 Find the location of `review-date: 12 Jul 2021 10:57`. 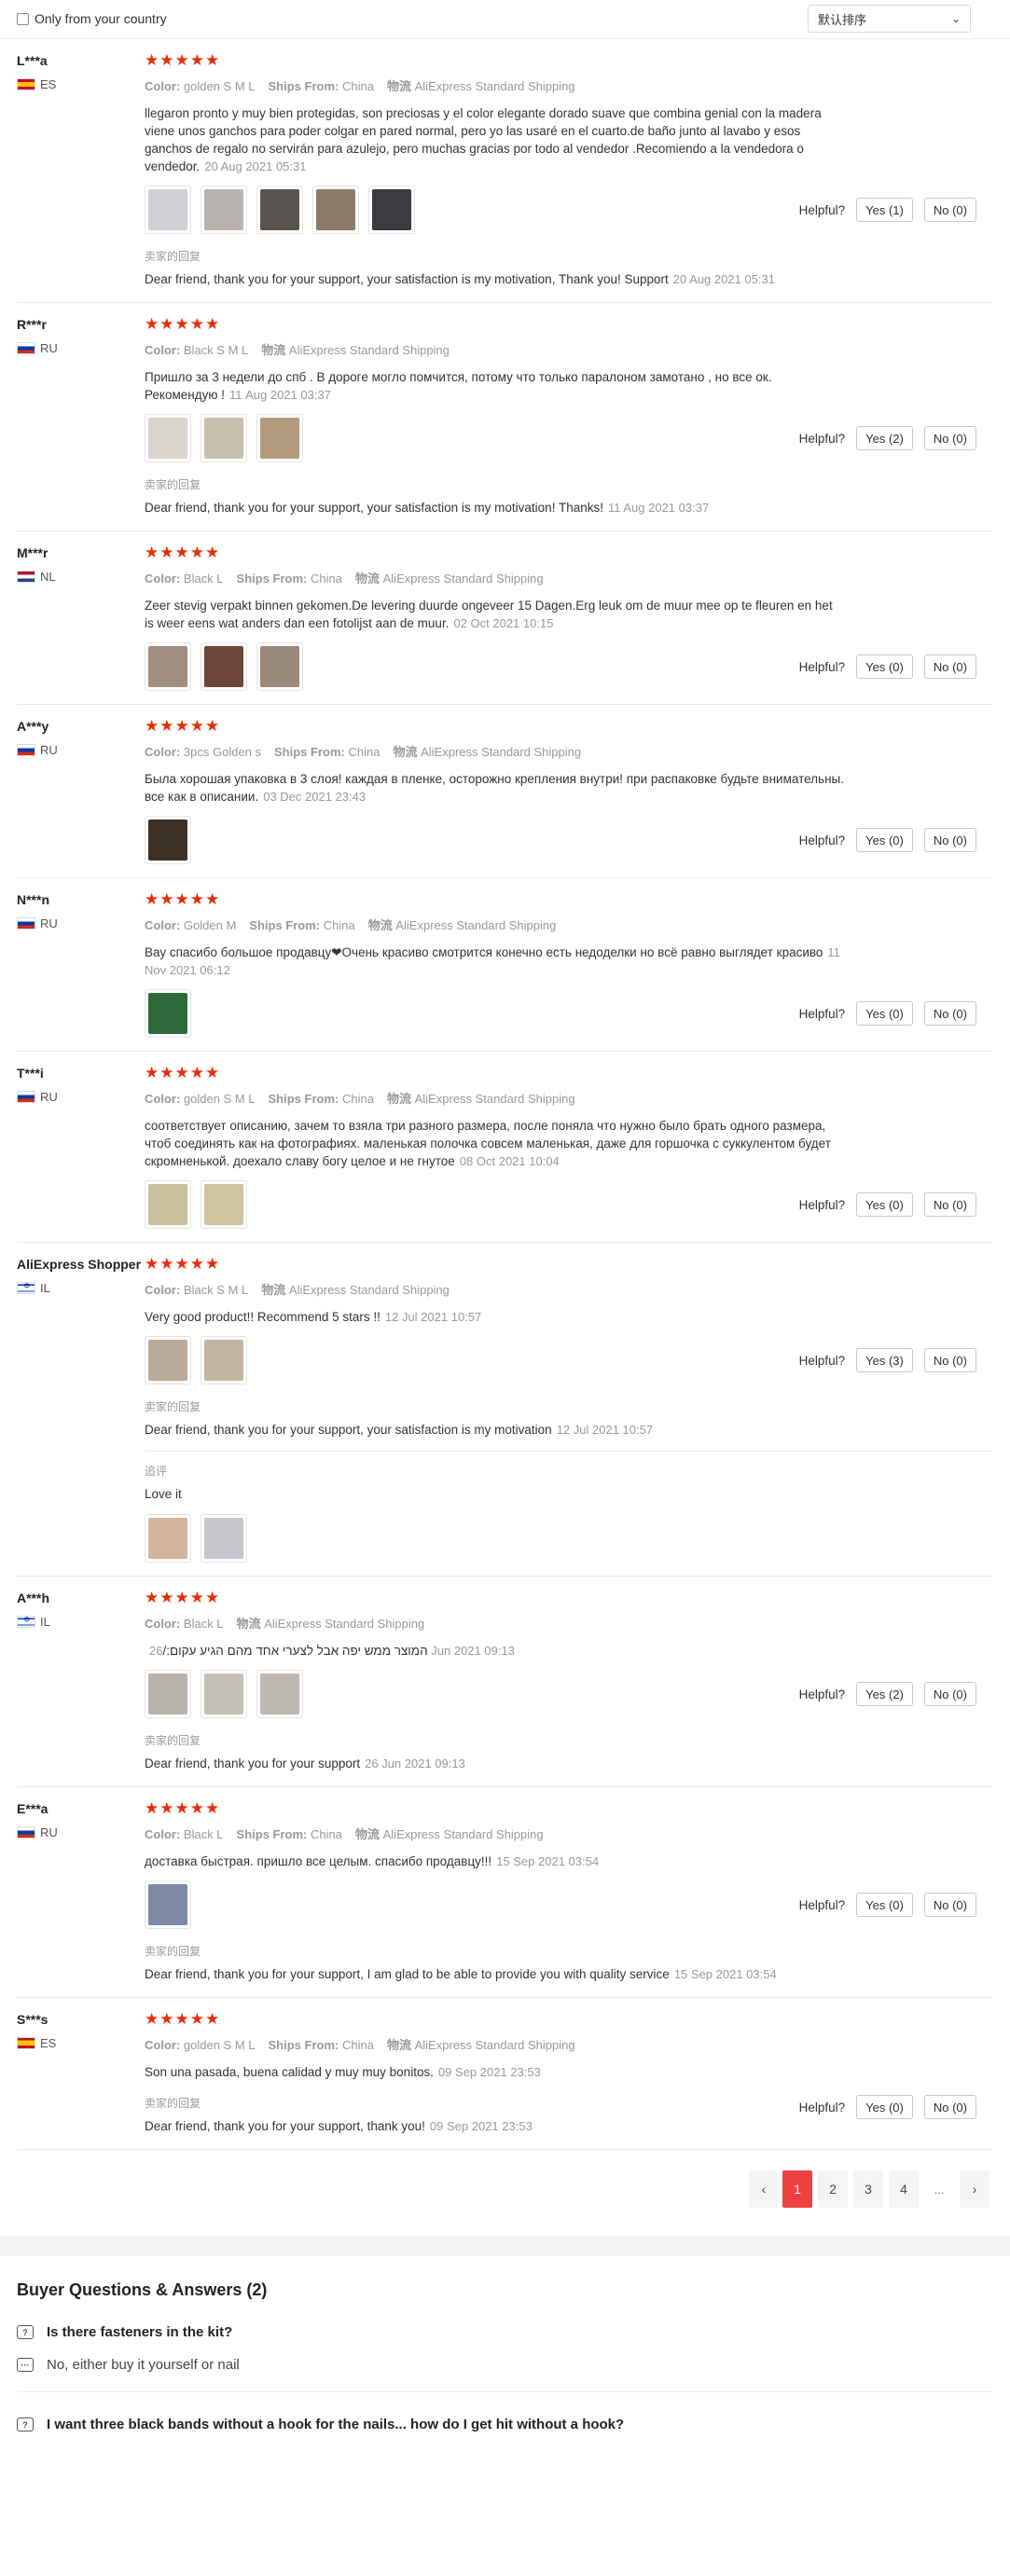

review-date: 12 Jul 2021 10:57 is located at coordinates (433, 1317).